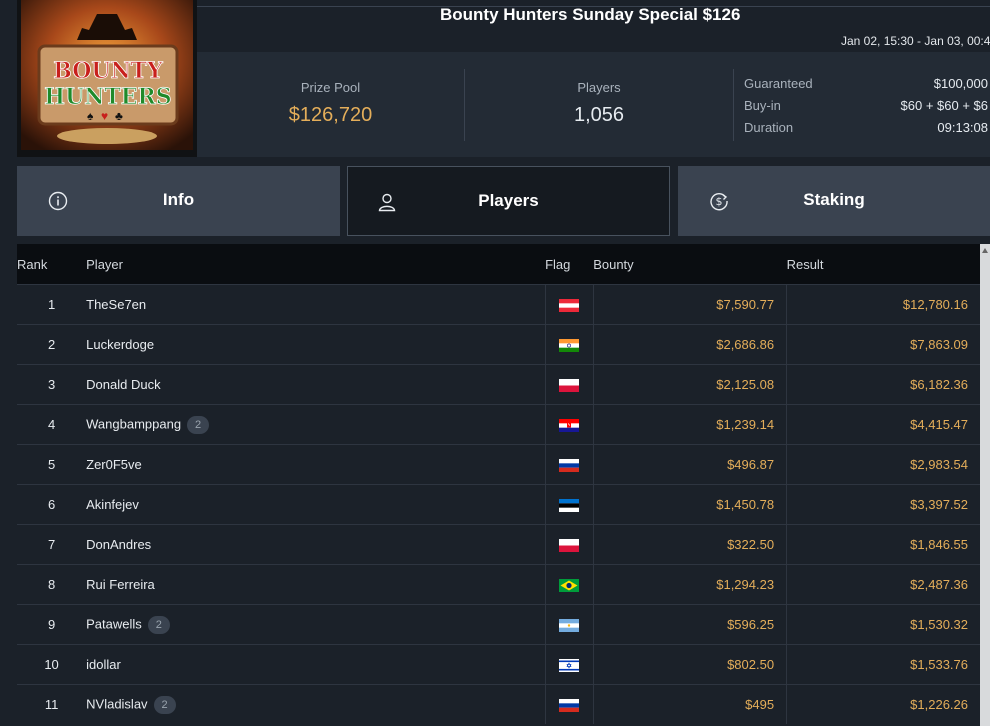 The width and height of the screenshot is (990, 726). Describe the element at coordinates (599, 115) in the screenshot. I see `players-value: 1,056` at that location.